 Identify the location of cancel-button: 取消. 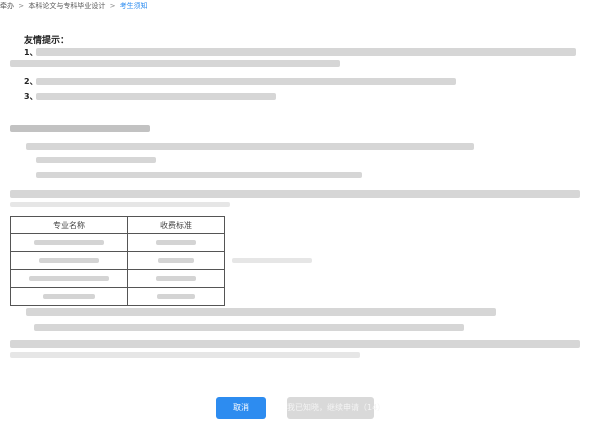
(241, 408).